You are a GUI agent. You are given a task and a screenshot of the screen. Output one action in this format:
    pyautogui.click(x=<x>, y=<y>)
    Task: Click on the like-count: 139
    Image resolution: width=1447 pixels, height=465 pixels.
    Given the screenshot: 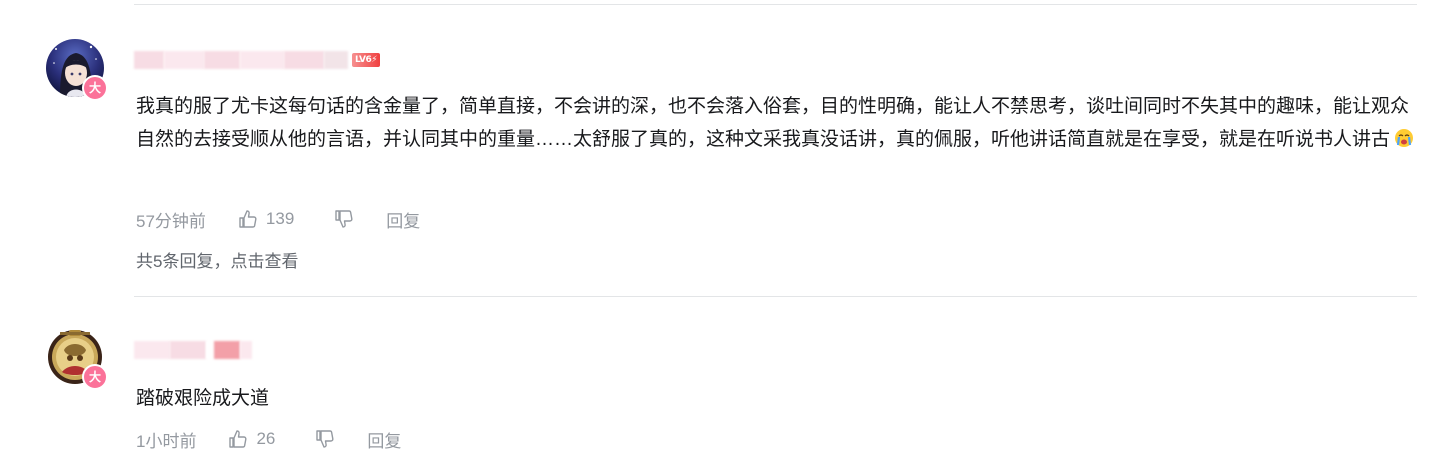 What is the action you would take?
    pyautogui.click(x=280, y=218)
    